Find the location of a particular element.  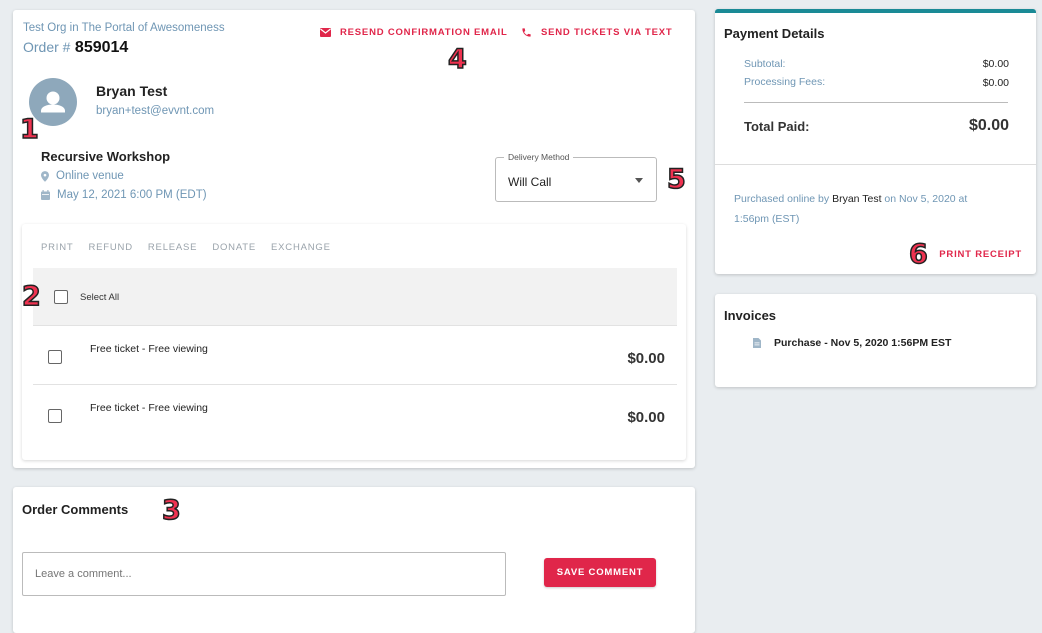

invoices-title: Invoices is located at coordinates (750, 315).